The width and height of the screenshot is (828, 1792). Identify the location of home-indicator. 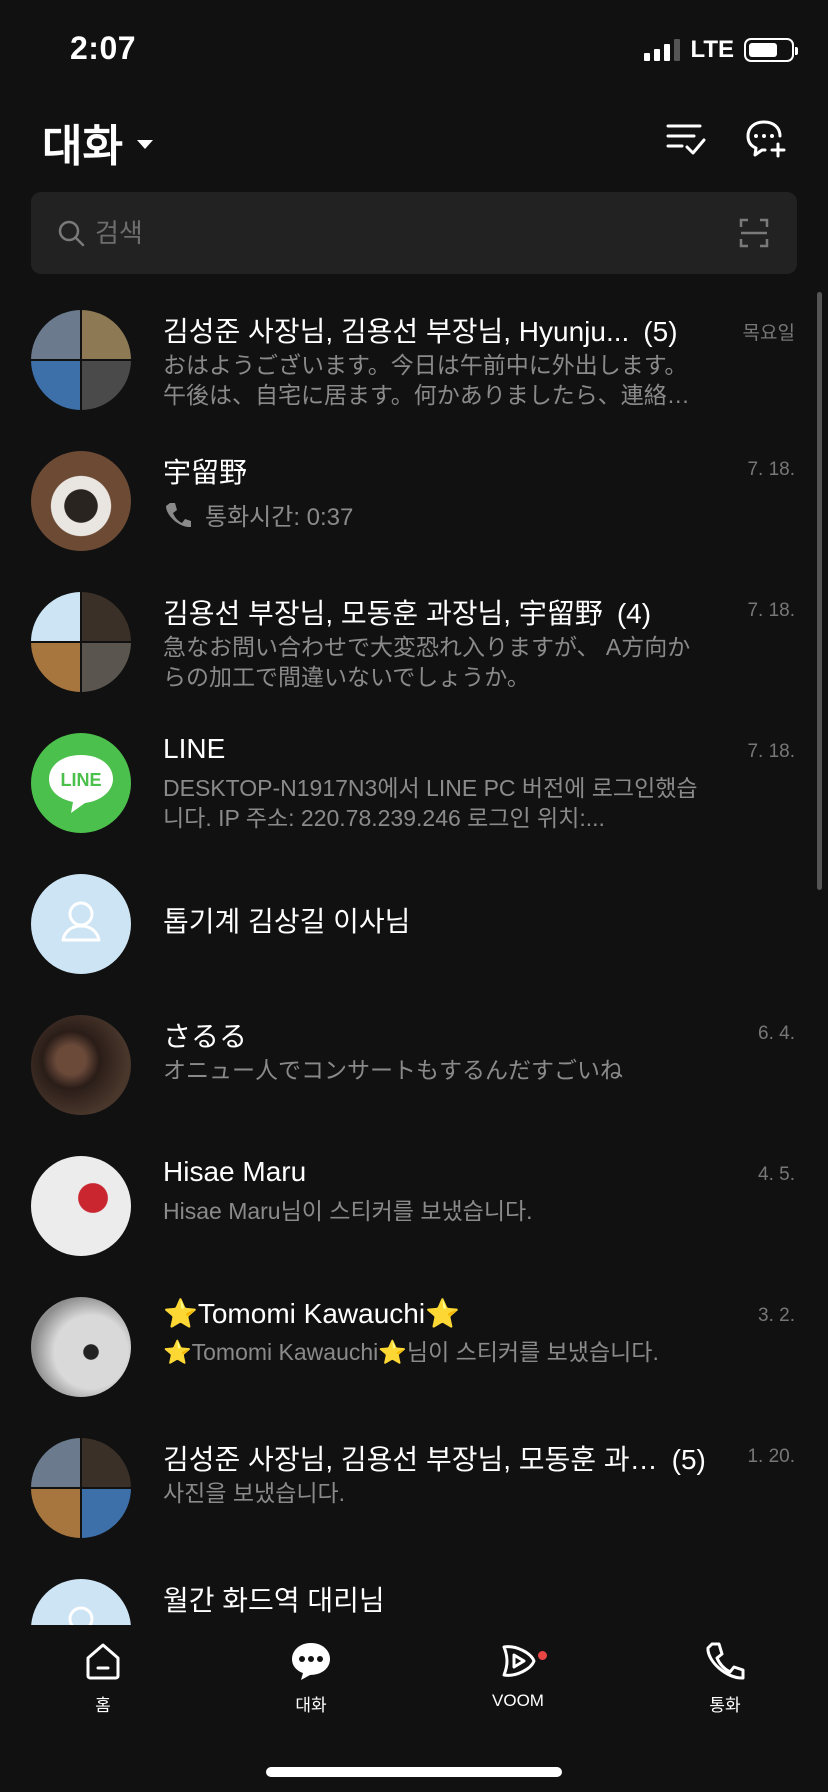
(414, 1772).